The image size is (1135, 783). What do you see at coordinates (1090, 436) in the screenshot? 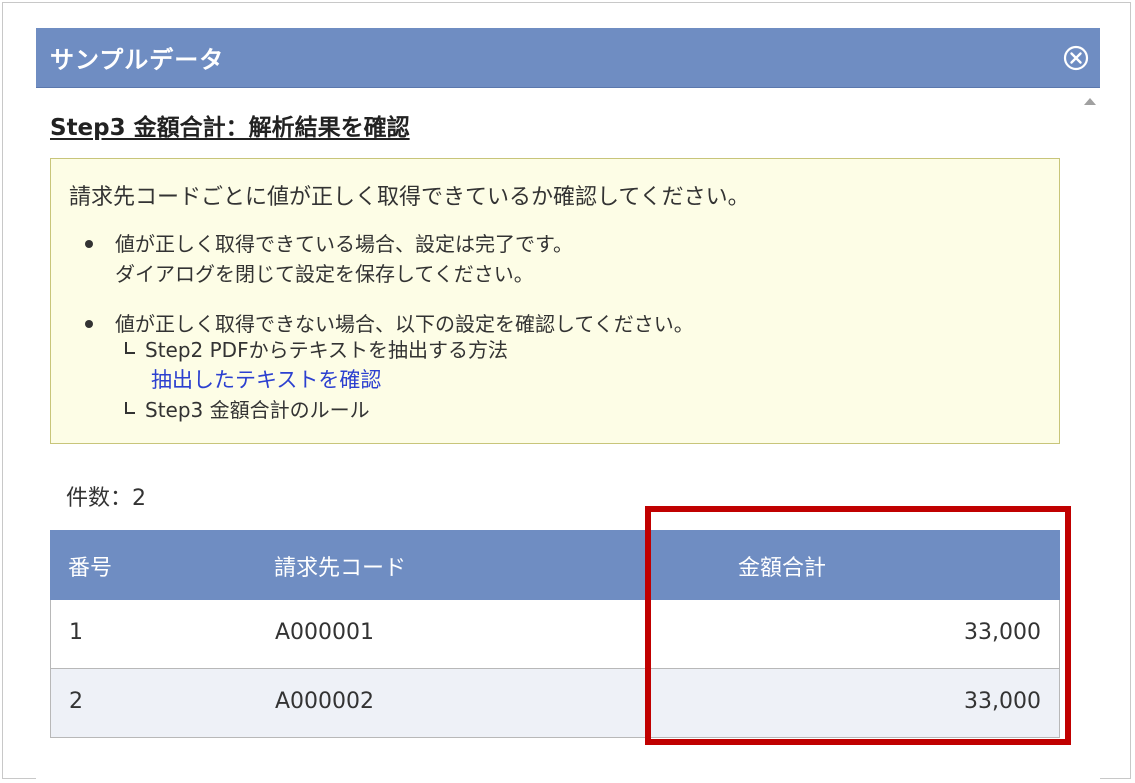
I see `vertical-scrollbar` at bounding box center [1090, 436].